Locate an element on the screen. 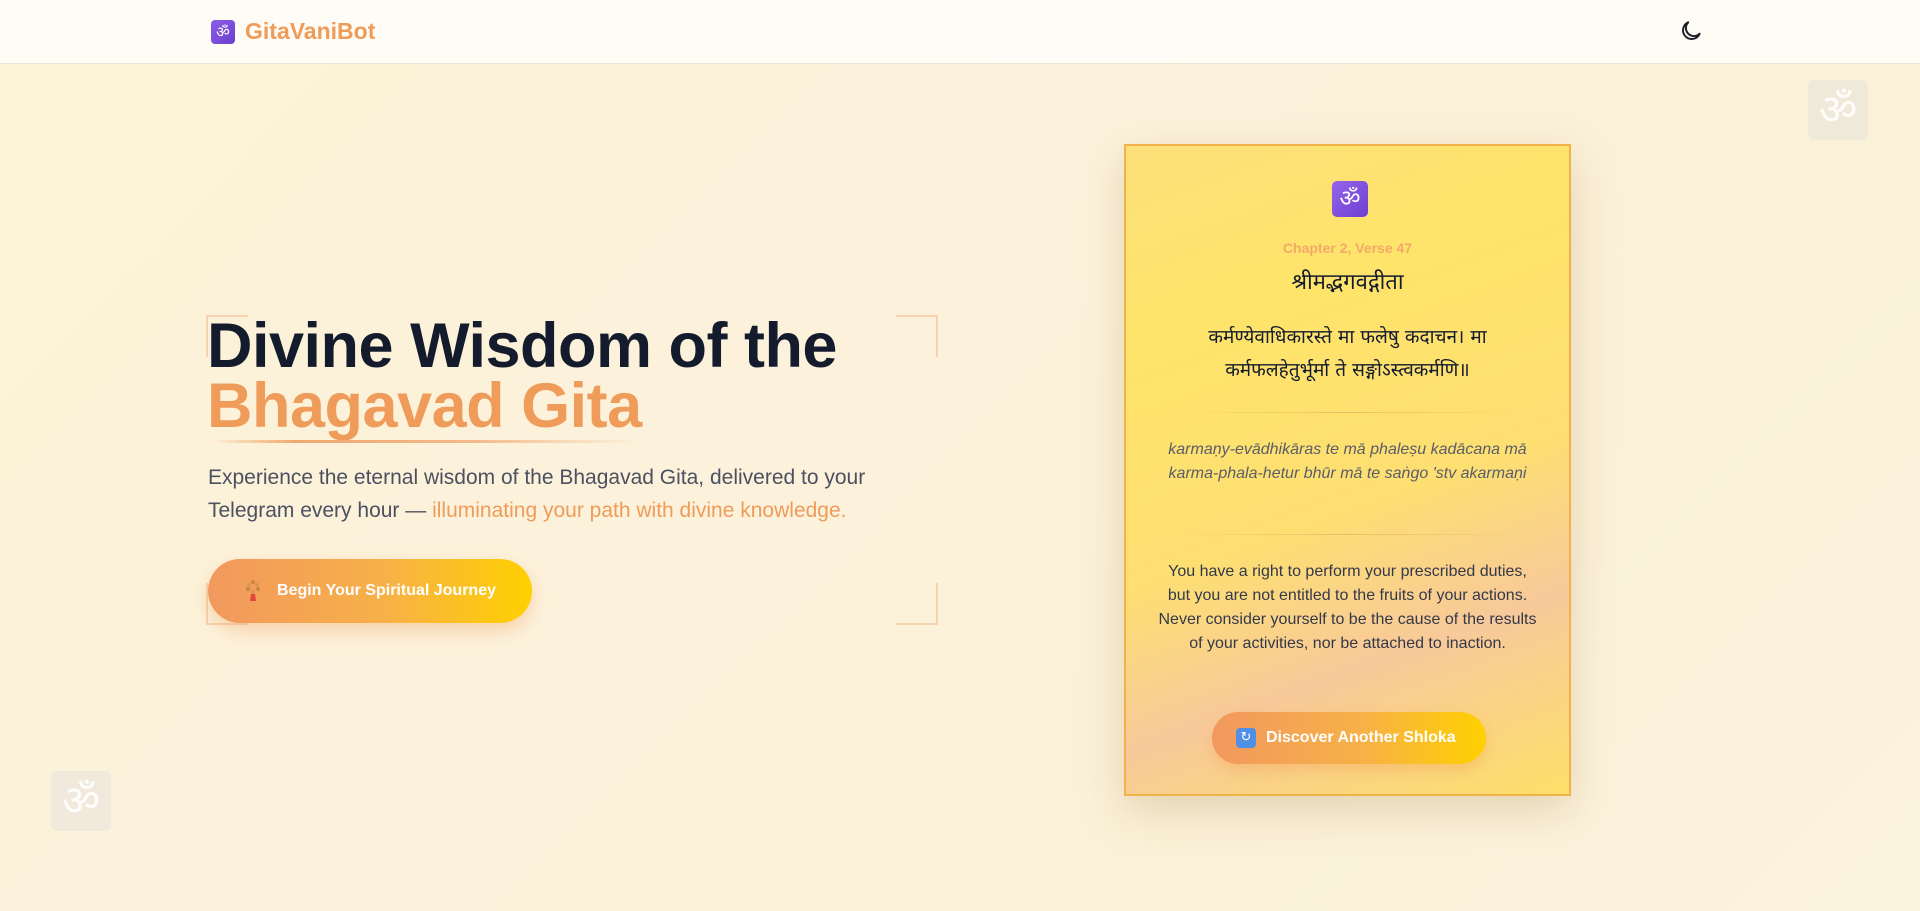  theme-toggle-button is located at coordinates (1691, 31).